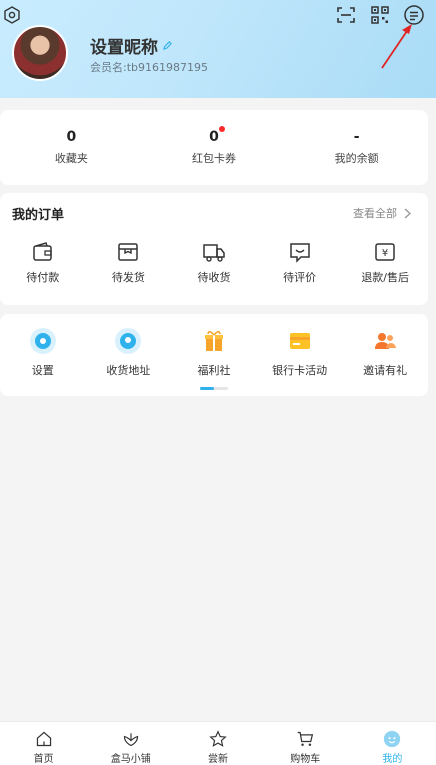 This screenshot has height=765, width=436. I want to click on tab-label: 首页, so click(43, 759).